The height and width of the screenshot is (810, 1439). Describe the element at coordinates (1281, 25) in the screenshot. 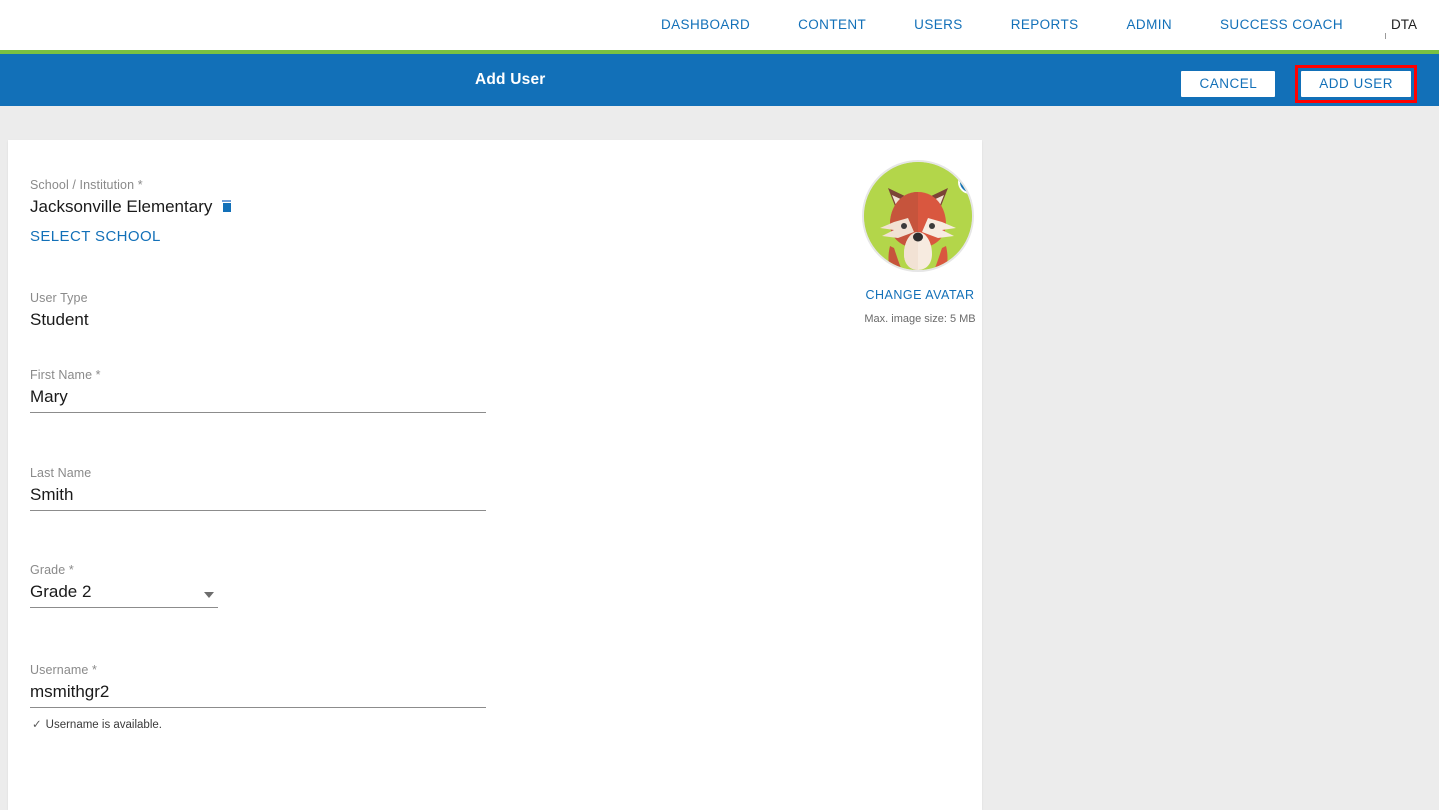

I see `nav-item-success-coach: SUCCESS COACH` at that location.